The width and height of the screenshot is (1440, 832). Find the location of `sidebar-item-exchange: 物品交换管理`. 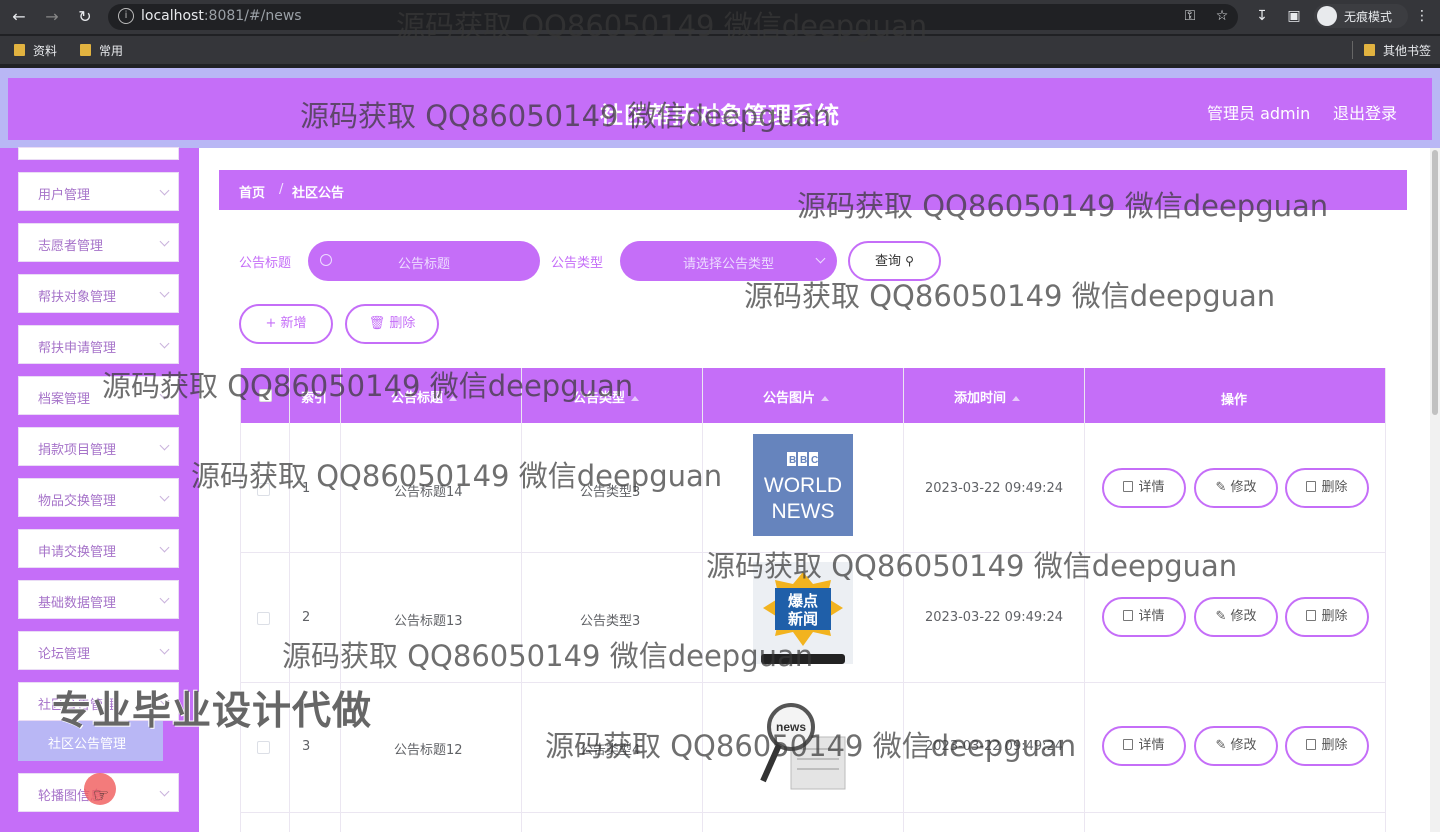

sidebar-item-exchange: 物品交换管理 is located at coordinates (98, 497).